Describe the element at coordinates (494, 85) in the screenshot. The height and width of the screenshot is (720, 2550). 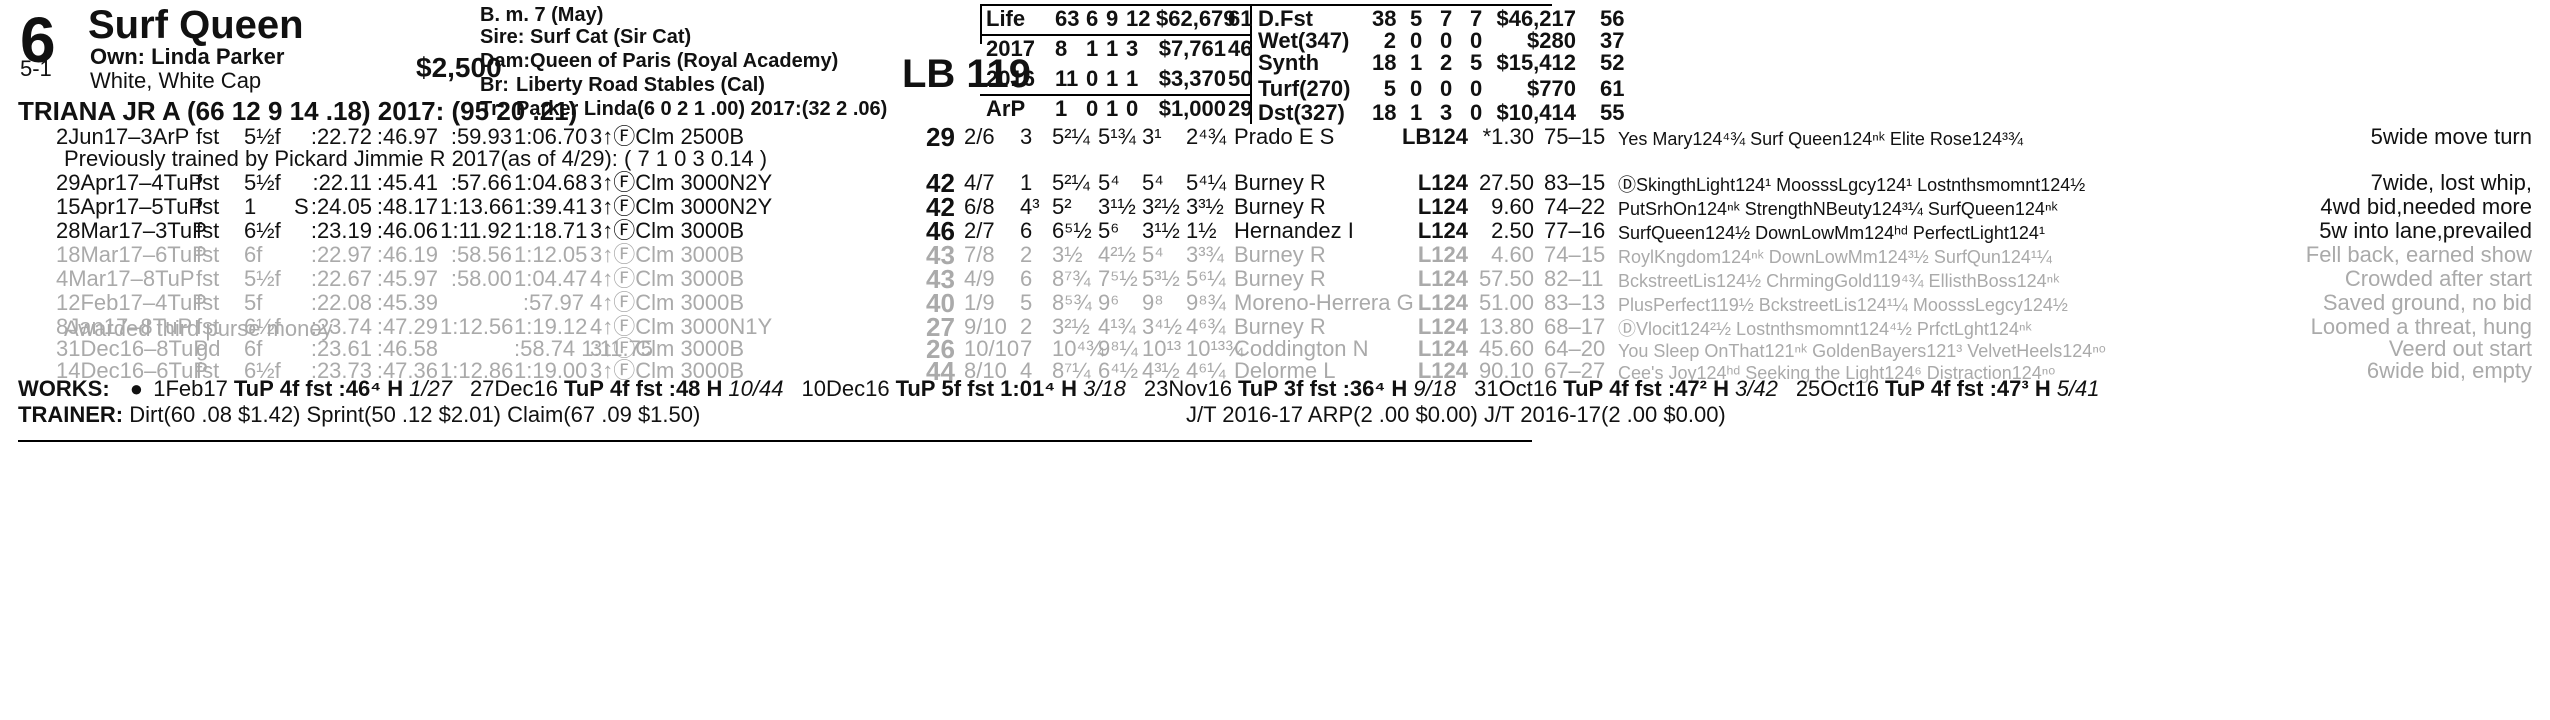
I see `breeder-label: Br:` at that location.